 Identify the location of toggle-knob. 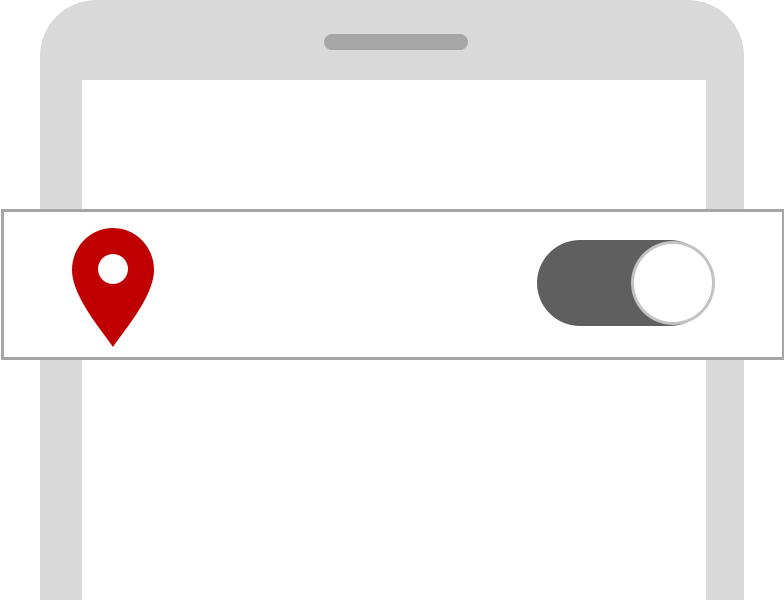
(673, 283).